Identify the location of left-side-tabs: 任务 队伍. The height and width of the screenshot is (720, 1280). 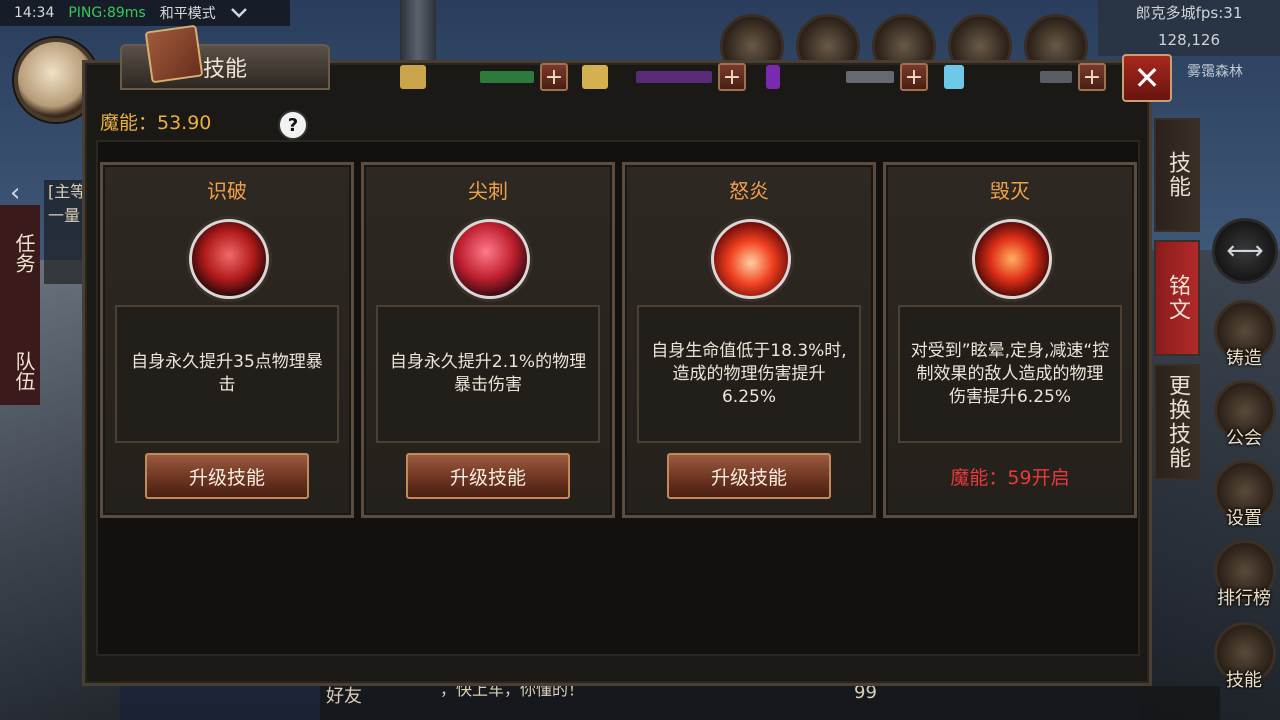
(20, 305).